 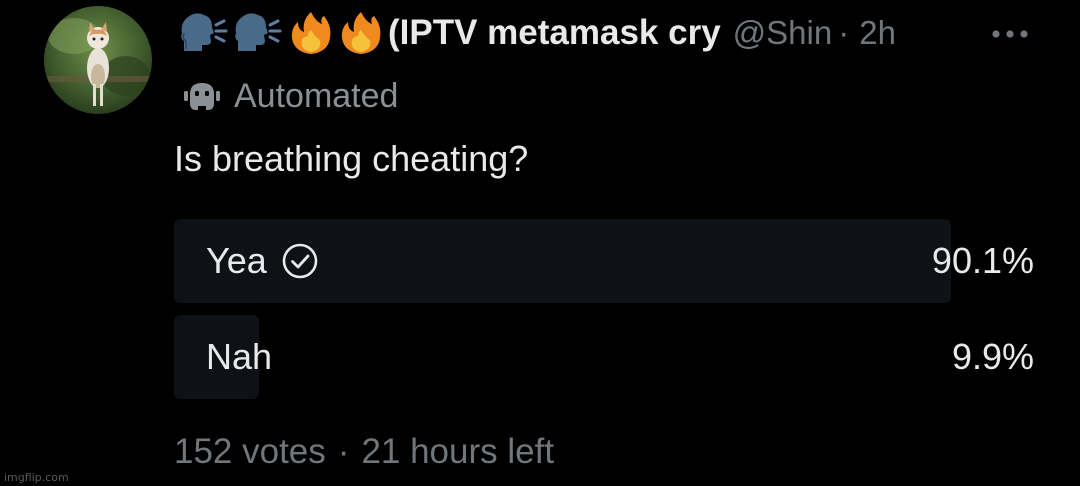 I want to click on tweet-text: Is breathing cheating?, so click(x=351, y=158).